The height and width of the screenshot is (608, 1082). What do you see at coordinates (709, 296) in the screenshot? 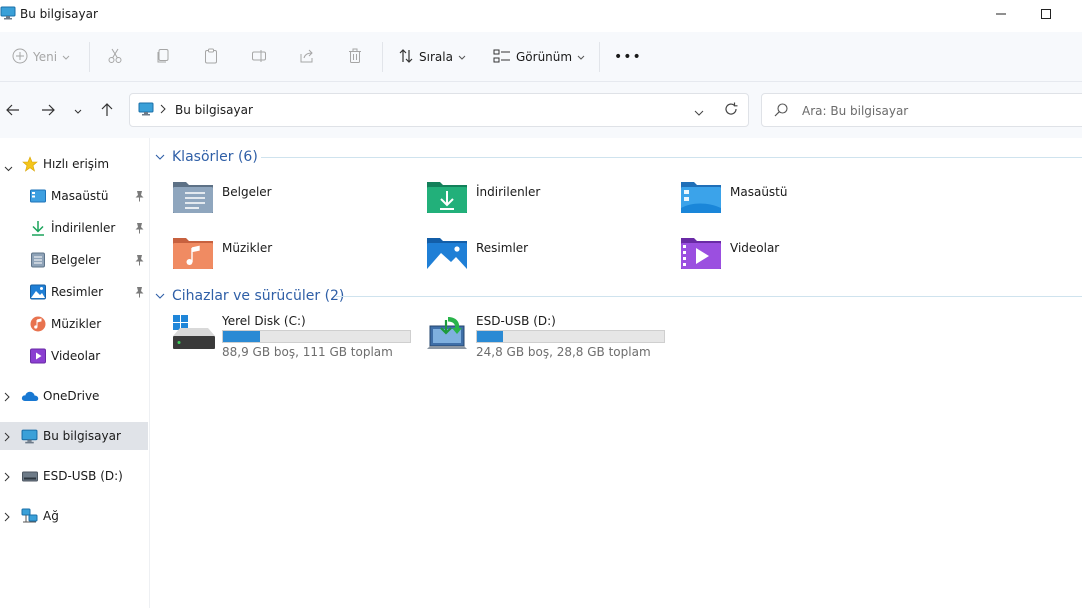
I see `group-divider` at bounding box center [709, 296].